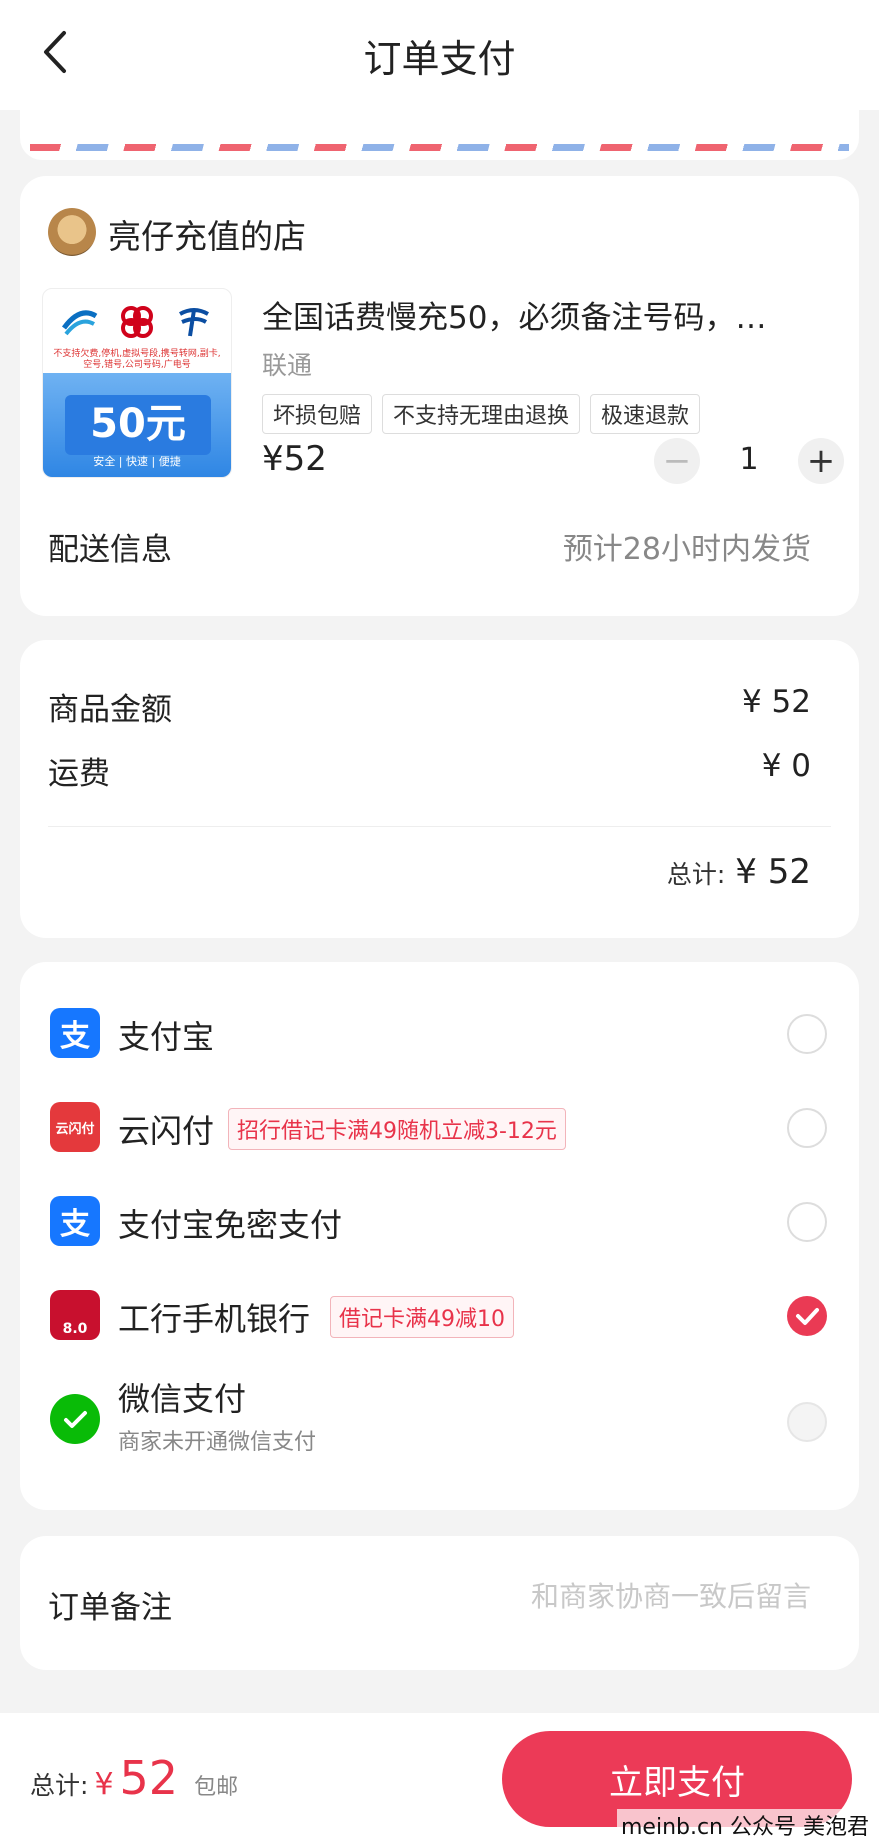  I want to click on product-carrier: 联通, so click(287, 365).